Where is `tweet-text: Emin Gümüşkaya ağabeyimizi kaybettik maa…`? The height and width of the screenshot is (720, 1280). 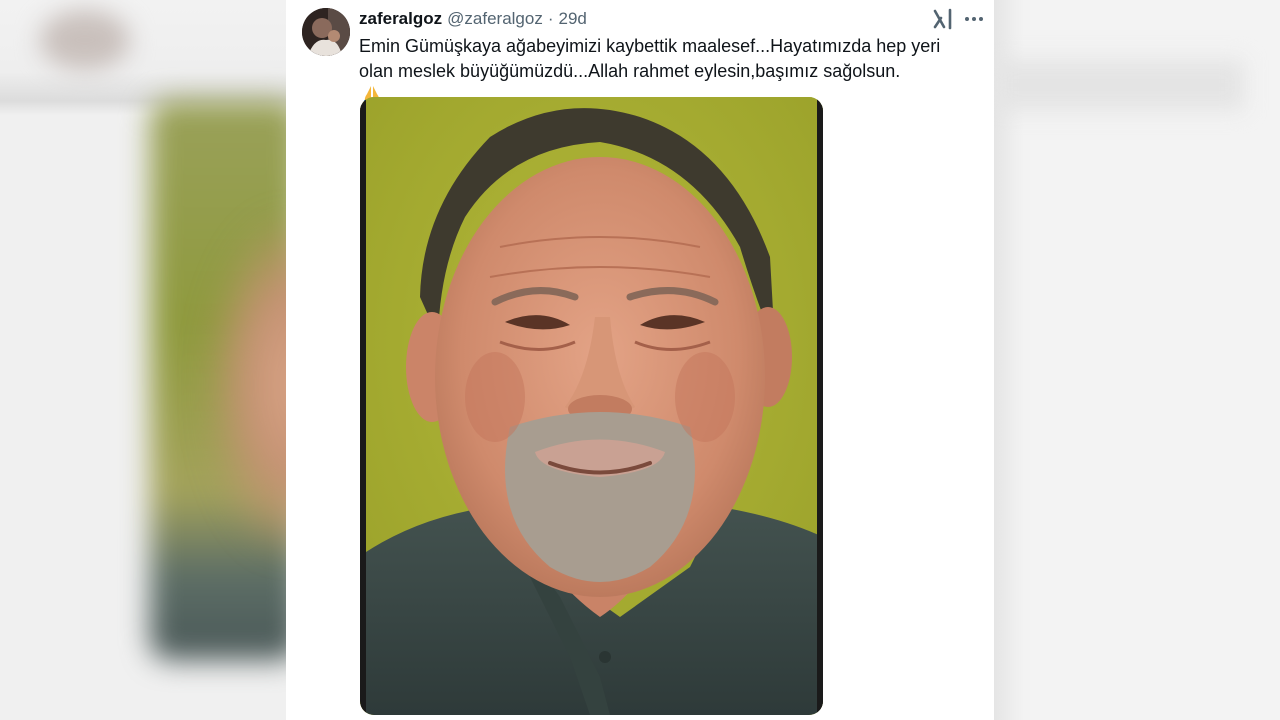
tweet-text: Emin Gümüşkaya ağabeyimizi kaybettik maa… is located at coordinates (664, 69).